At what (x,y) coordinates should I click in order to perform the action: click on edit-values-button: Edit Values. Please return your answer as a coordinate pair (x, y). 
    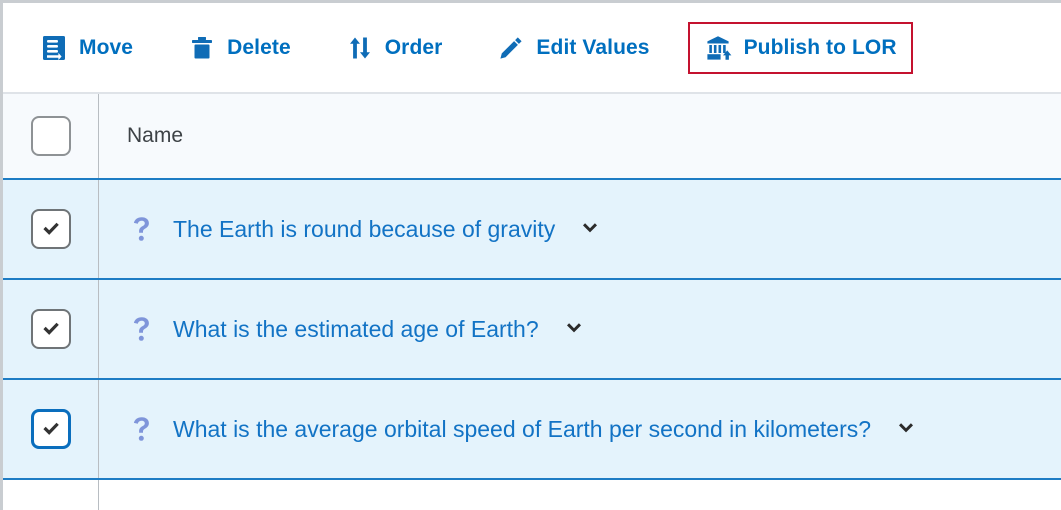
    Looking at the image, I should click on (572, 48).